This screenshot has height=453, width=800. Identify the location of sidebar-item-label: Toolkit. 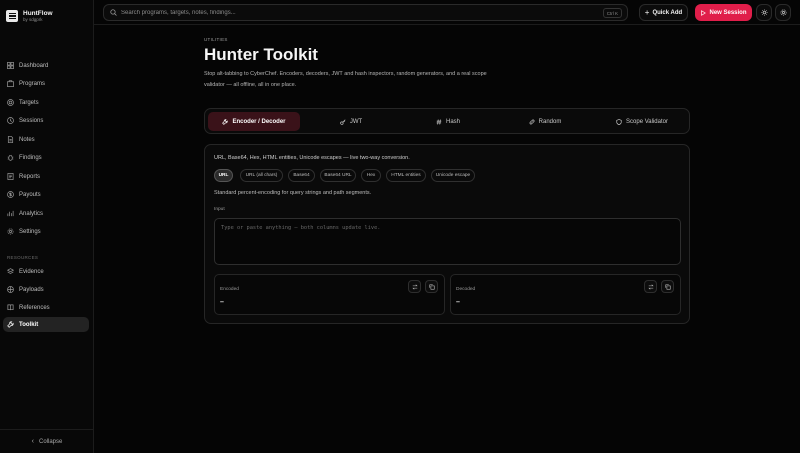
(29, 324).